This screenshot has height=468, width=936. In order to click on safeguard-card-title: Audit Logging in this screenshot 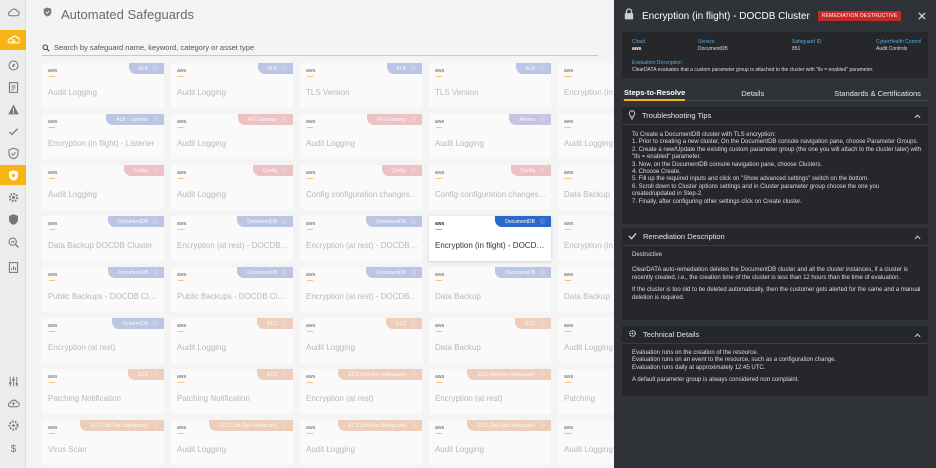, I will do `click(201, 347)`.